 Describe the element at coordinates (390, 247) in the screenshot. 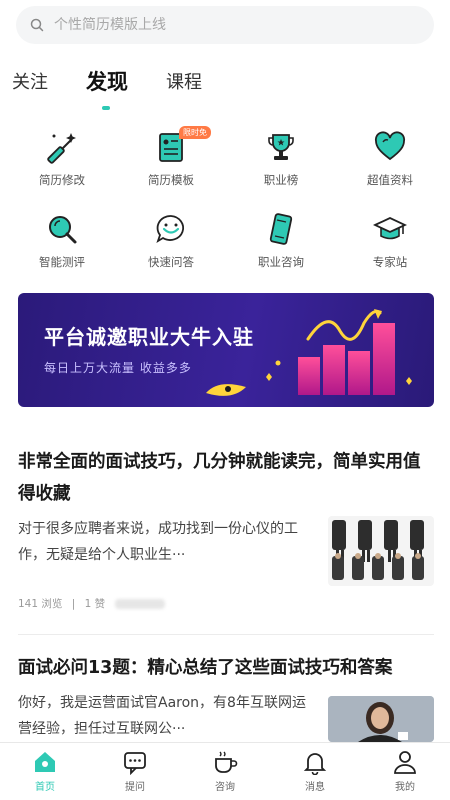

I see `feature-expert-station: 专家站` at that location.